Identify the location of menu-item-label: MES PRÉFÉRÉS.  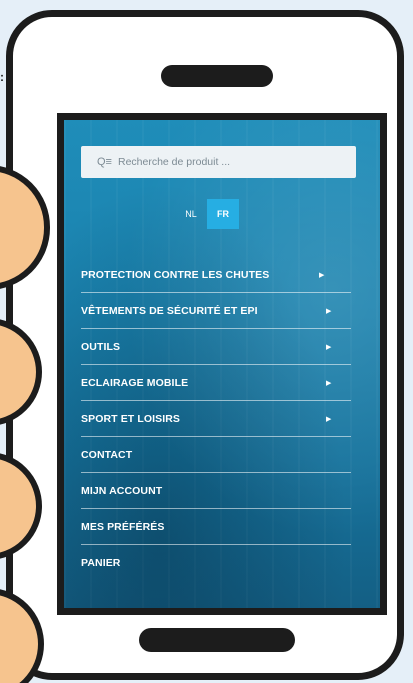
(123, 526).